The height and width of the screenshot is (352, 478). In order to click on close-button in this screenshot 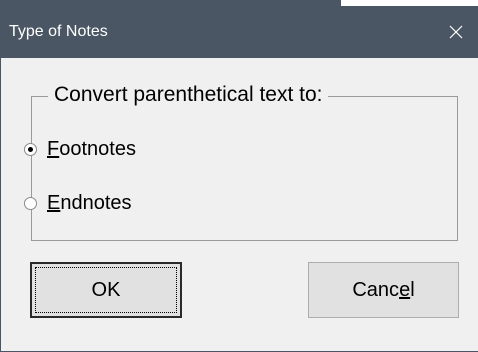, I will do `click(455, 32)`.